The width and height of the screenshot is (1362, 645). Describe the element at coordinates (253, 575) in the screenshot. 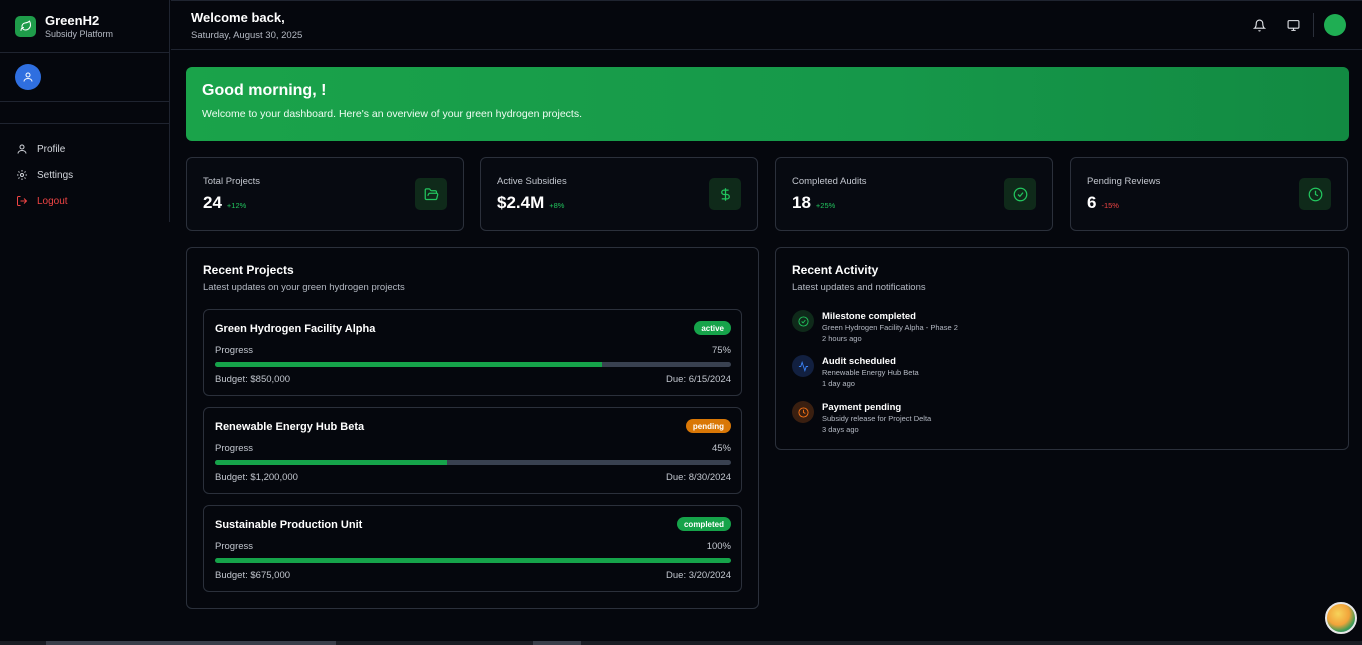

I see `project-budget: Budget: $675,000` at that location.